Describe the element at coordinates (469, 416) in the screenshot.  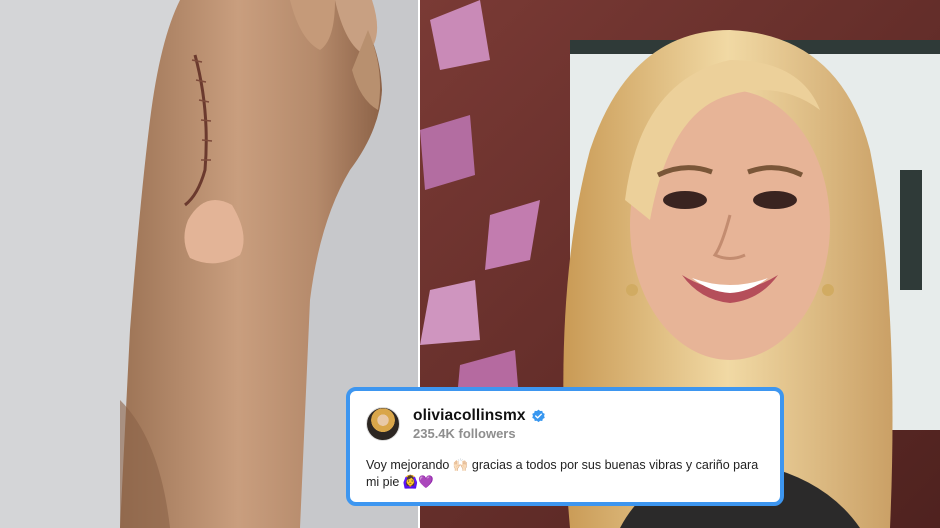
I see `username: oliviacollinsmx` at that location.